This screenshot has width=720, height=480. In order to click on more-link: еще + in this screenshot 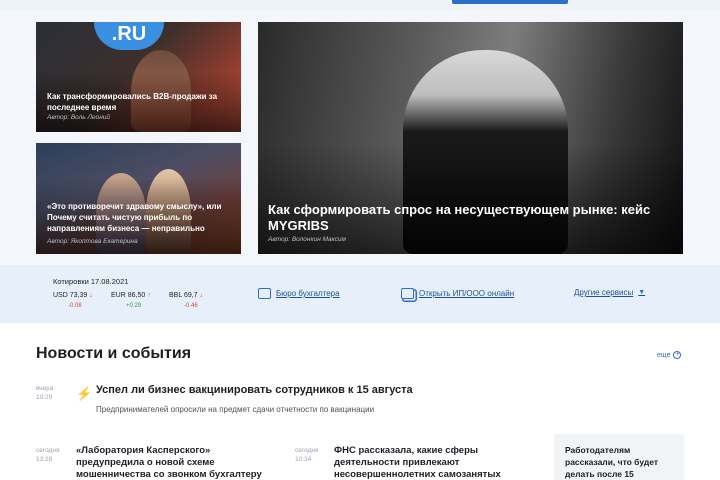, I will do `click(669, 355)`.